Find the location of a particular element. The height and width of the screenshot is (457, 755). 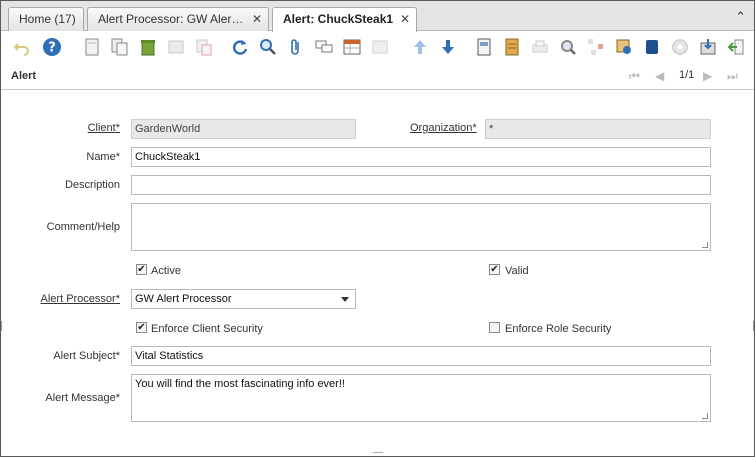

alert-processor-select: GW Alert Processor is located at coordinates (243, 299).